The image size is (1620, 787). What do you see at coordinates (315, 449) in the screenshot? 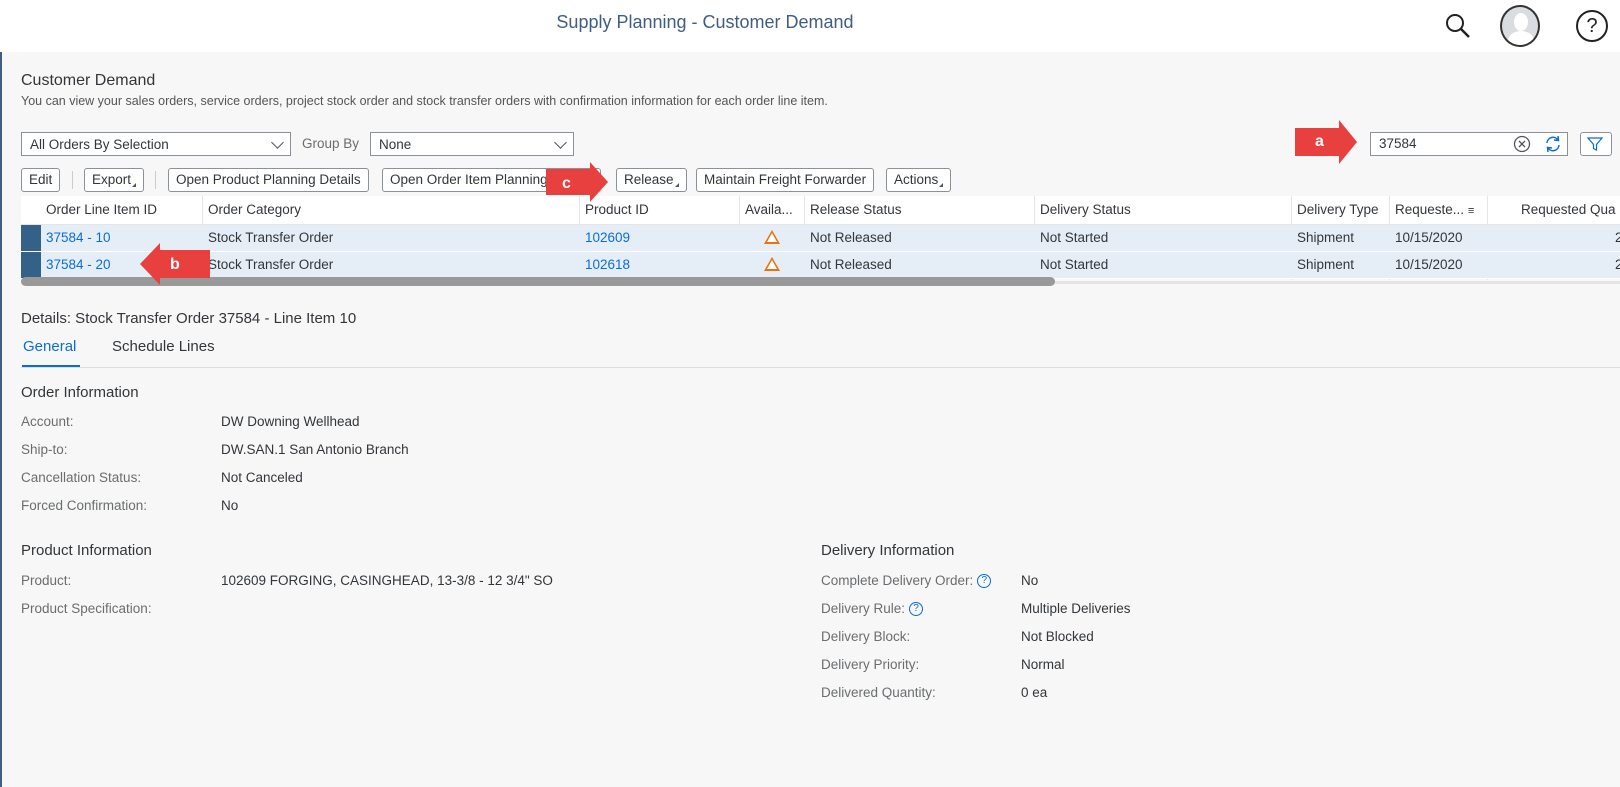
I see `ship-to-link: DW.SAN.1 San Antonio Branch` at bounding box center [315, 449].